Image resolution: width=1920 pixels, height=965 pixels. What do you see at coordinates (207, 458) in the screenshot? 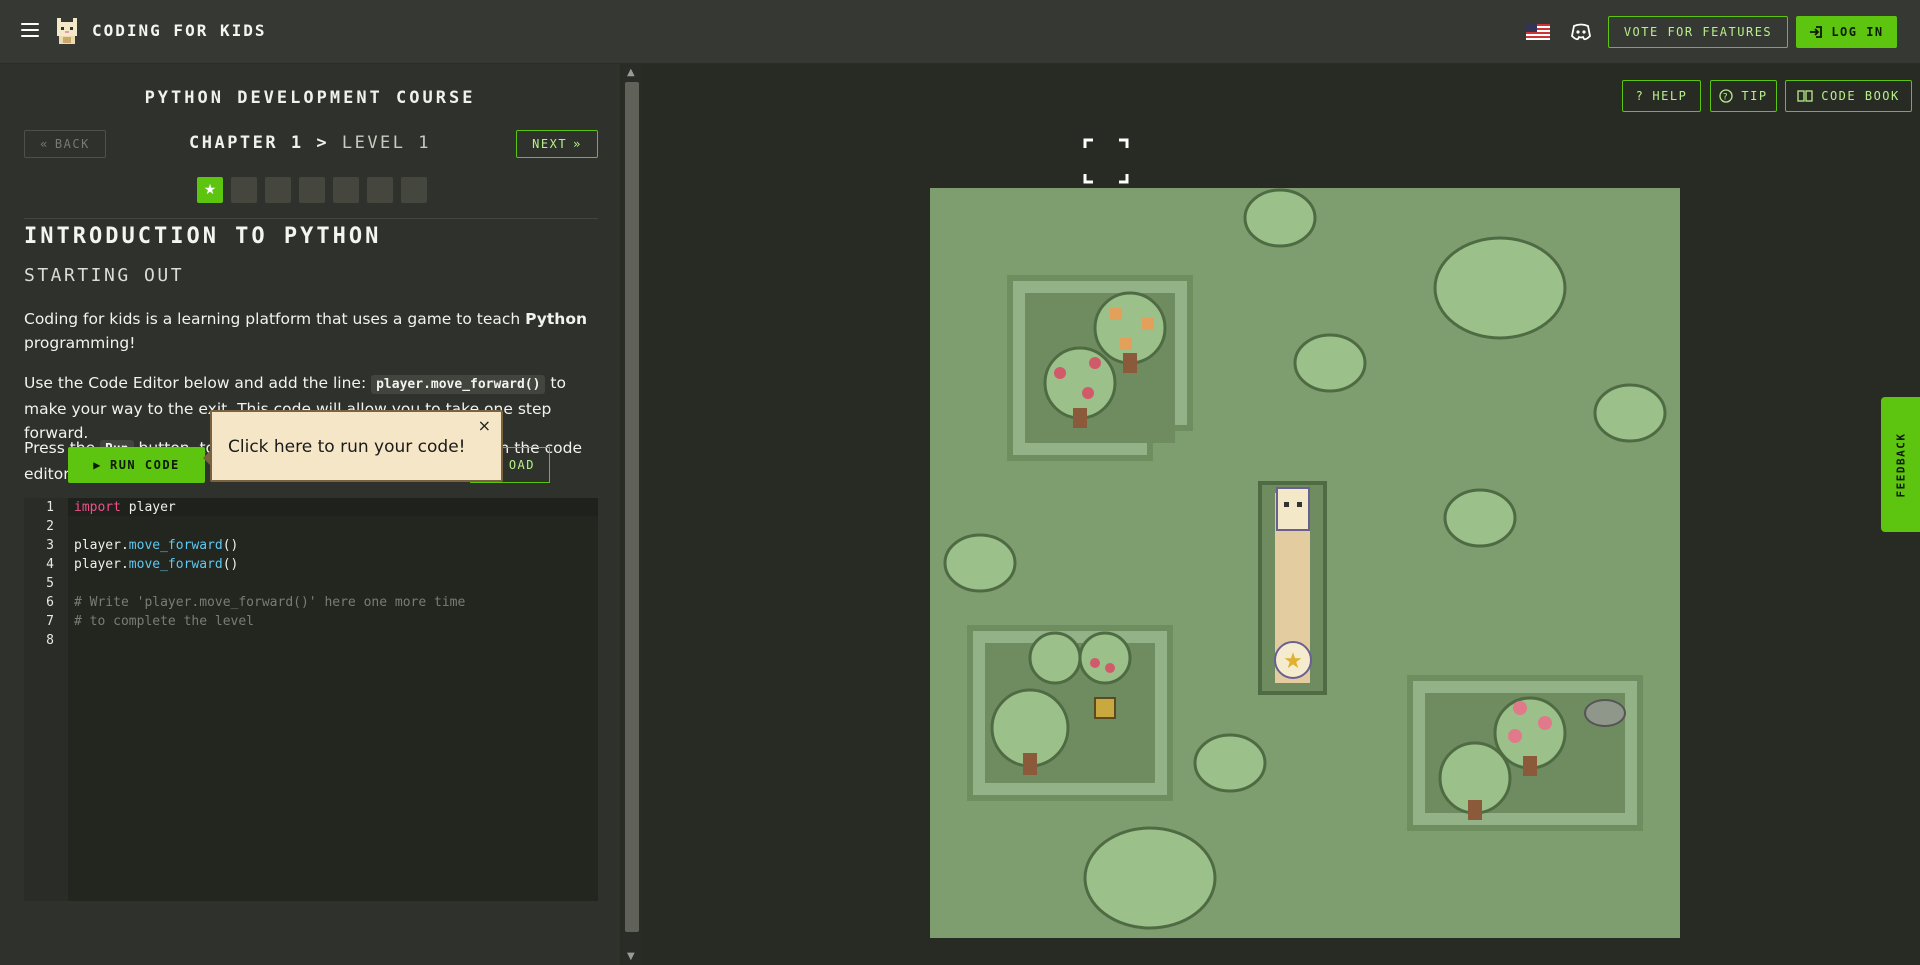
I see `tooltip-arrow` at bounding box center [207, 458].